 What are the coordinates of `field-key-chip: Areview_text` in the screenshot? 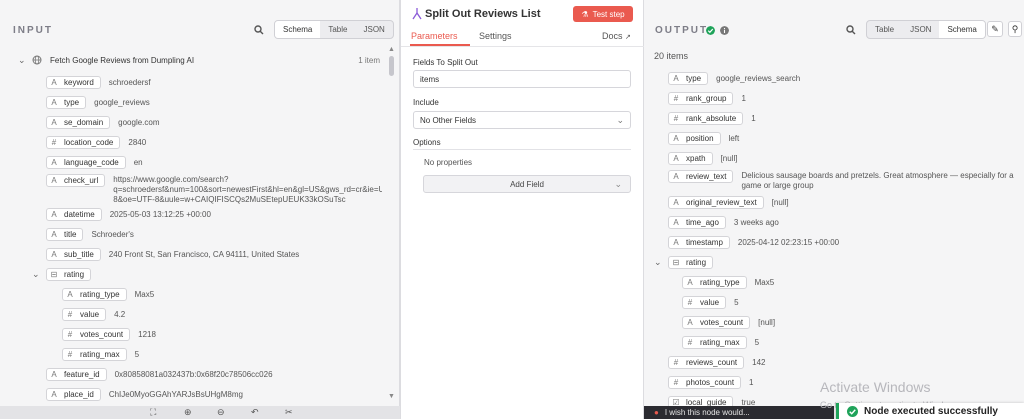 It's located at (701, 176).